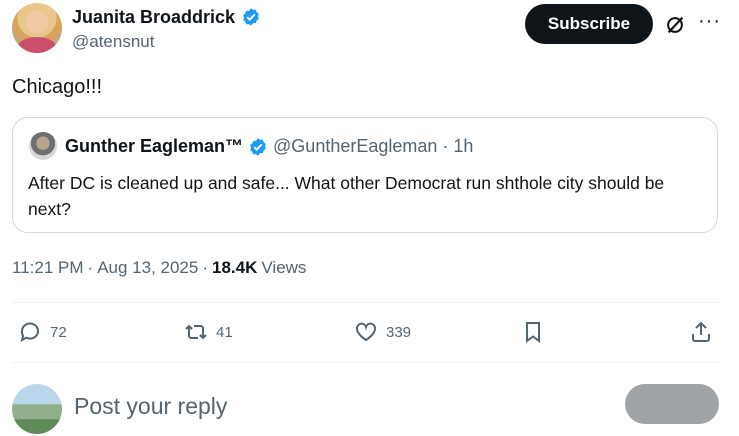 This screenshot has width=739, height=436. Describe the element at coordinates (208, 332) in the screenshot. I see `repost-button: 41` at that location.